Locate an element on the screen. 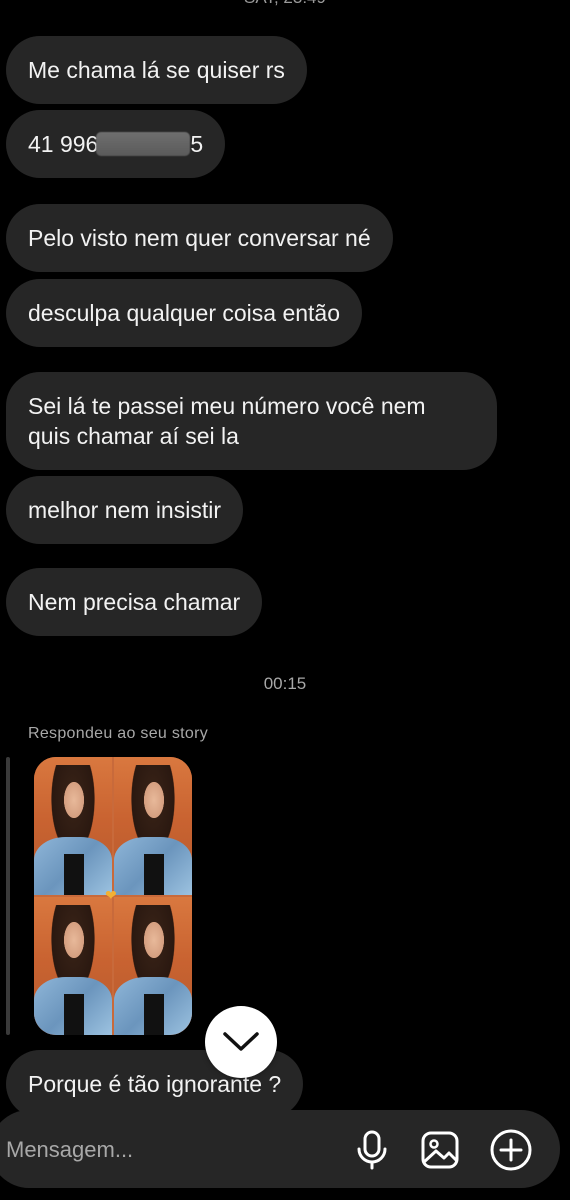  redaction-blur is located at coordinates (143, 143).